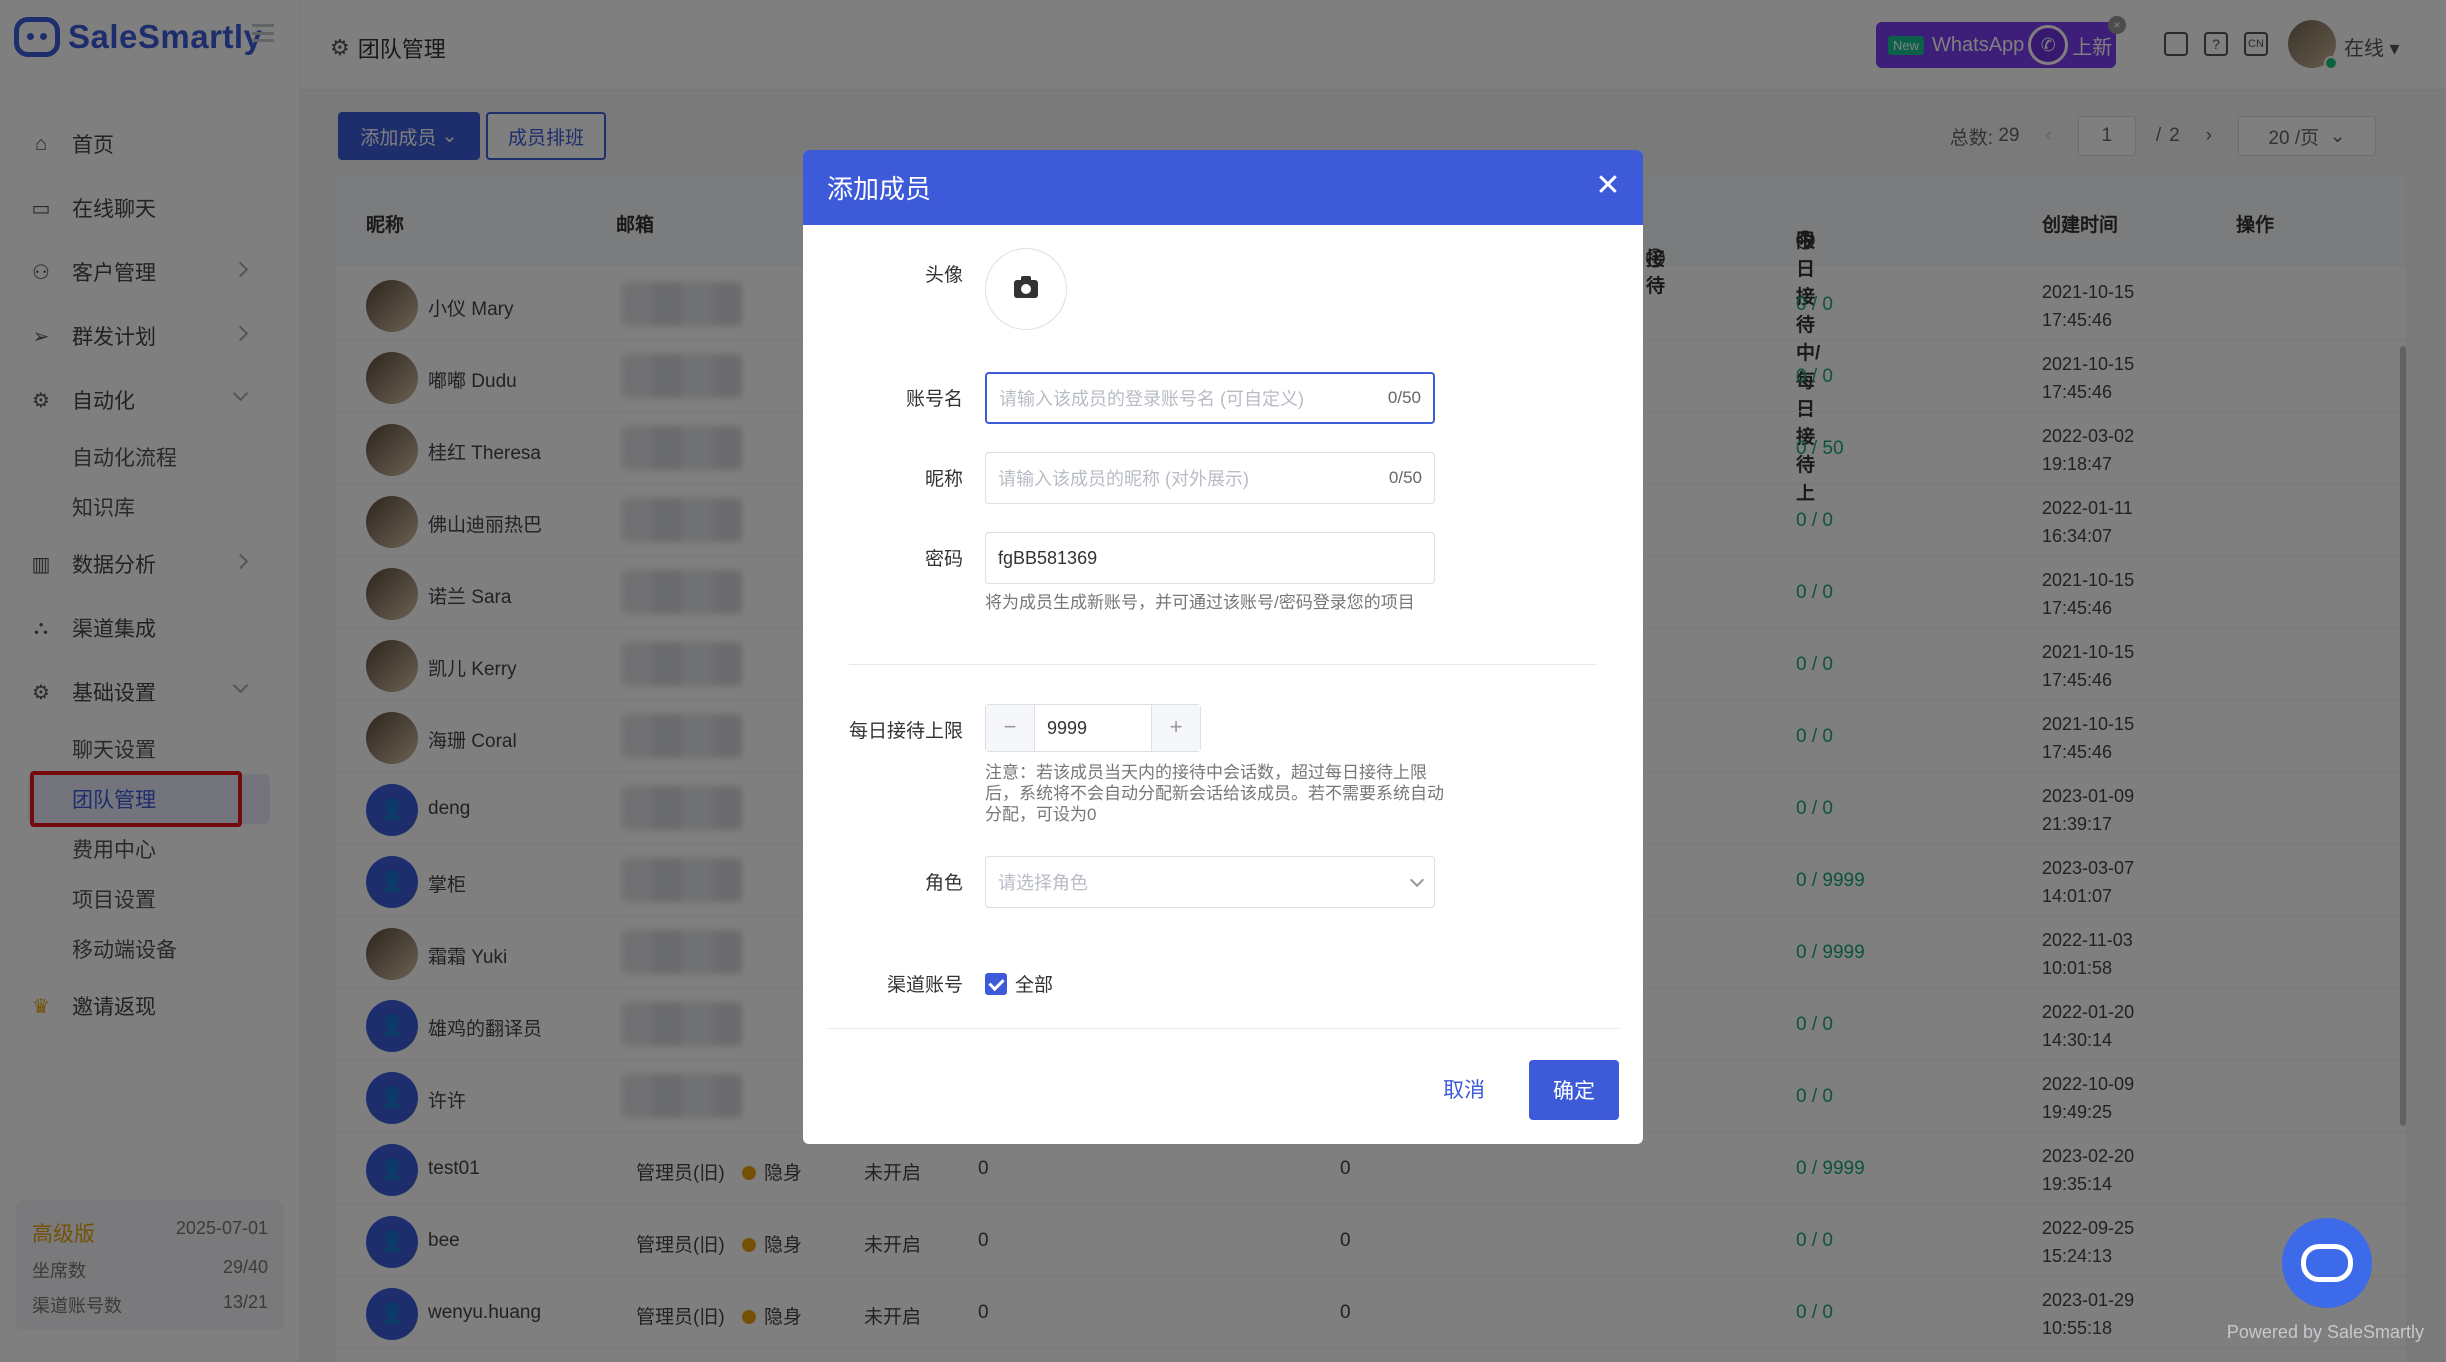 The height and width of the screenshot is (1362, 2446). What do you see at coordinates (943, 275) in the screenshot?
I see `avatar-label: 头像` at bounding box center [943, 275].